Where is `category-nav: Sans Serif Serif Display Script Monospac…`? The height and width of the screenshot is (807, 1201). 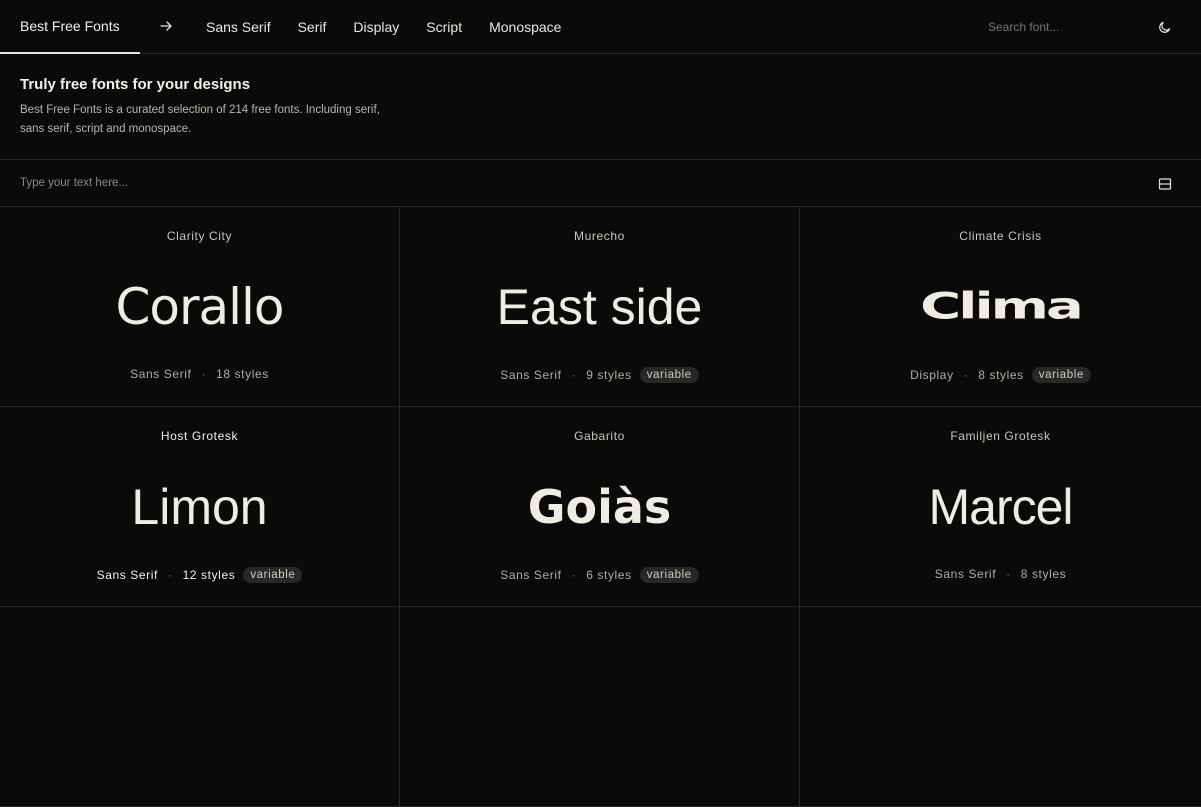
category-nav: Sans Serif Serif Display Script Monospac… is located at coordinates (397, 27).